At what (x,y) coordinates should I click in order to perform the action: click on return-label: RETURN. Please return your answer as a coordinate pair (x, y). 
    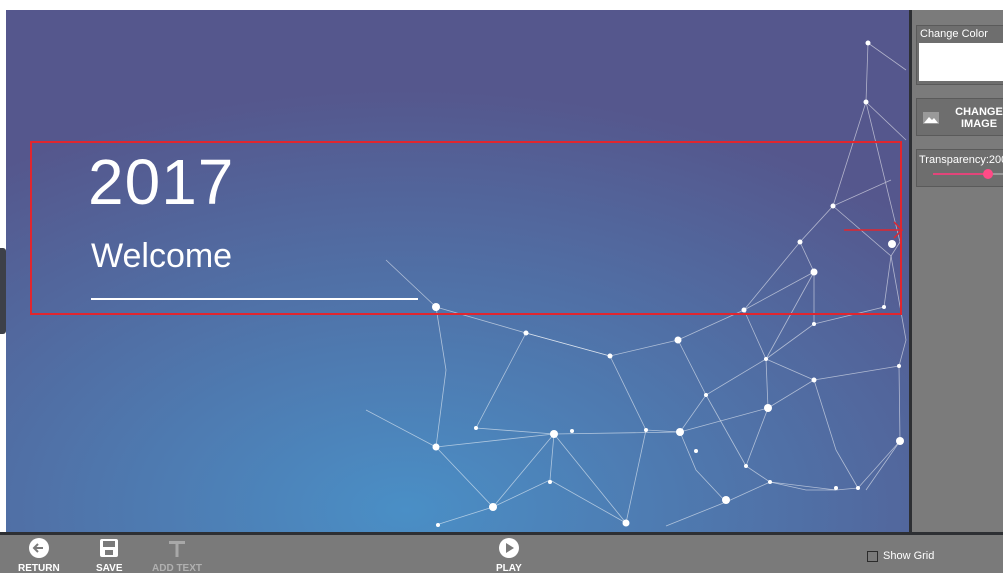
    Looking at the image, I should click on (39, 568).